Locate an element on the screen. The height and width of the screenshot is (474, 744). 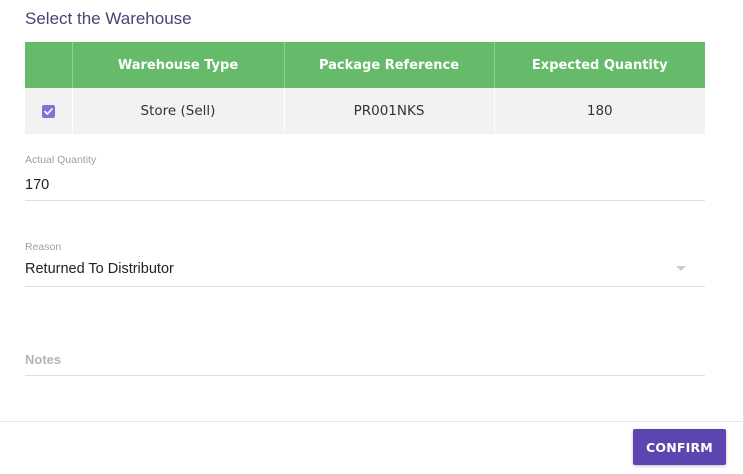
notes-placeholder: Notes is located at coordinates (43, 359).